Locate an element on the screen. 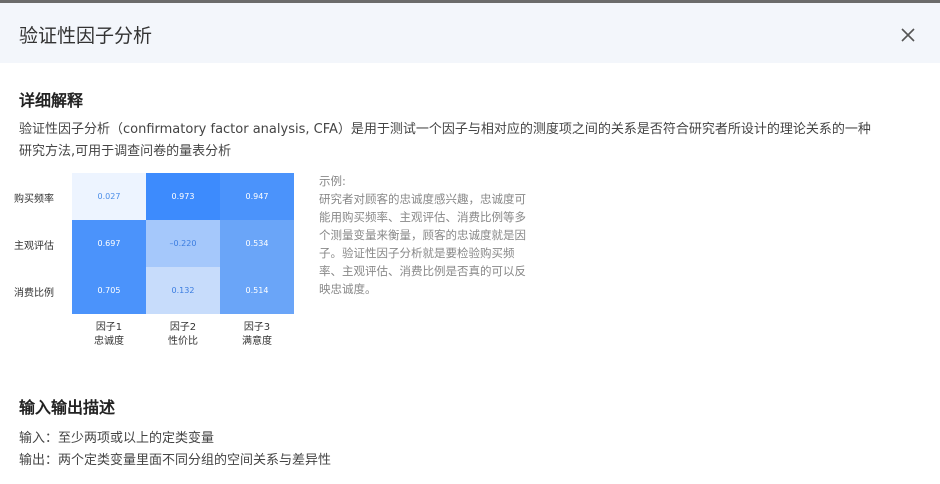  example-line: 映忠诚度。 is located at coordinates (348, 289).